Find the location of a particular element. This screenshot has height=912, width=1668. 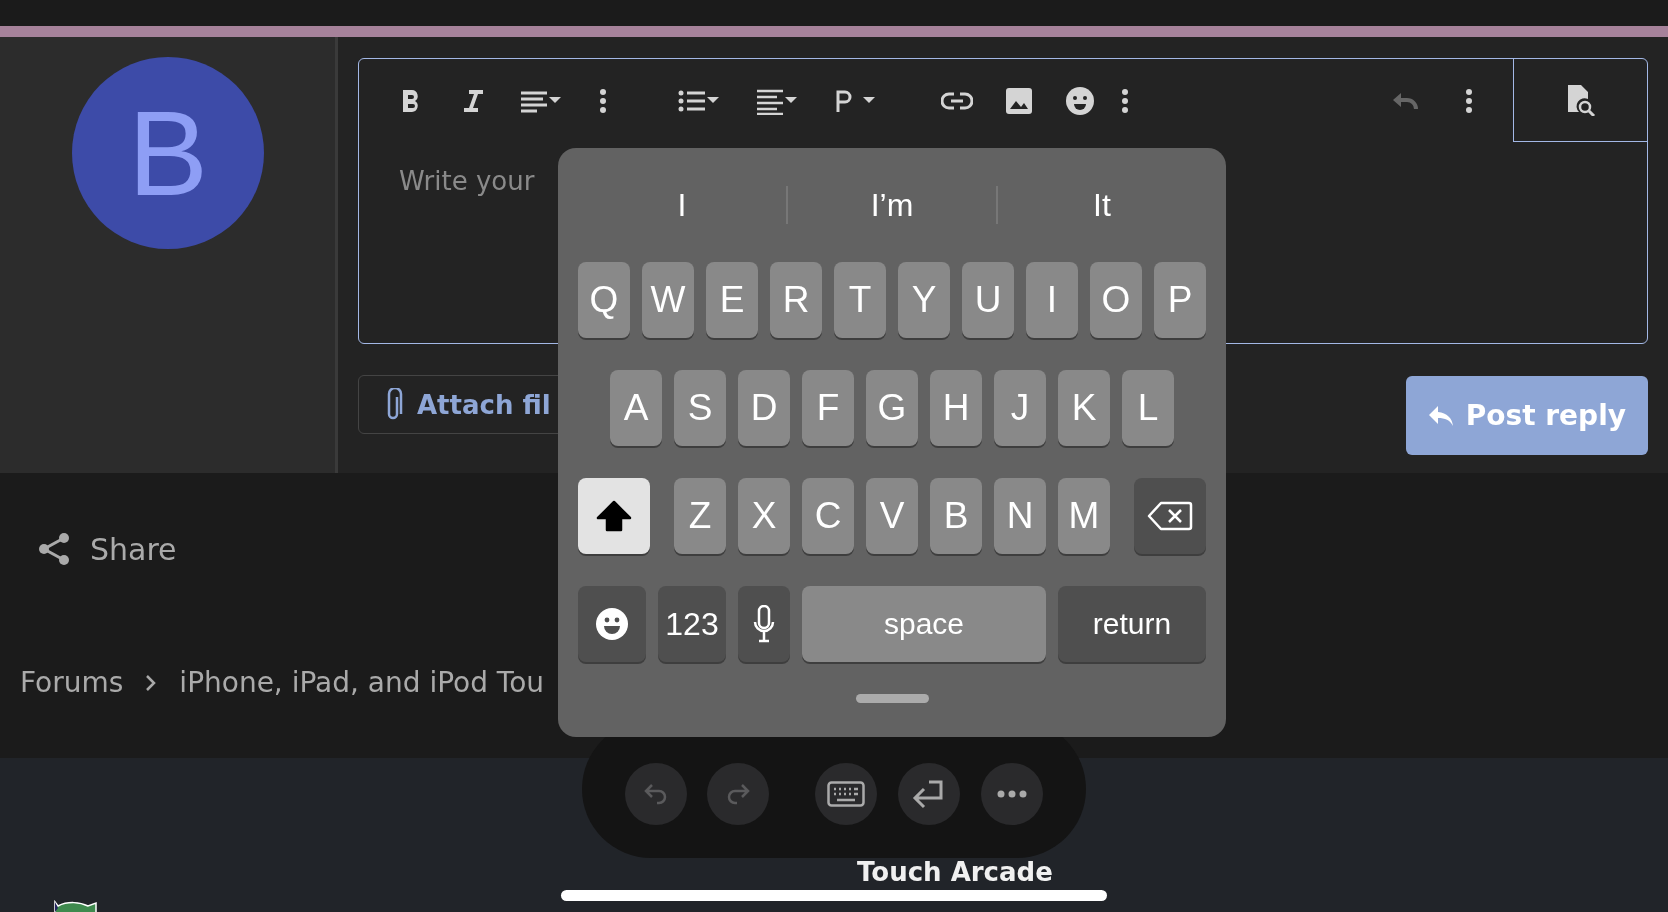

letter-key: Y is located at coordinates (924, 300).